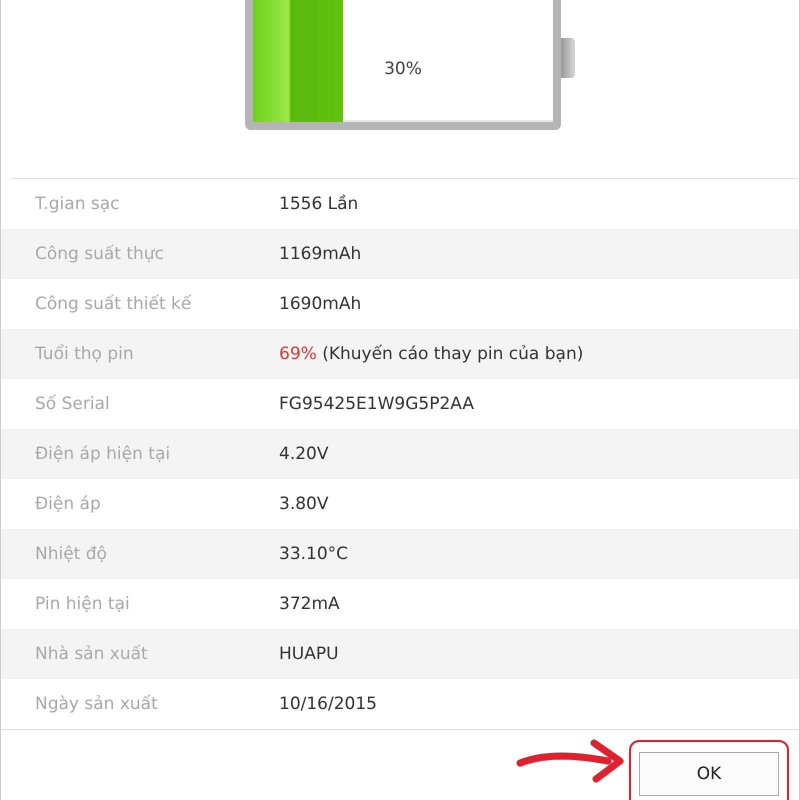 This screenshot has height=800, width=800. Describe the element at coordinates (376, 404) in the screenshot. I see `field-value: FG95425E1W9G5P2AA` at that location.